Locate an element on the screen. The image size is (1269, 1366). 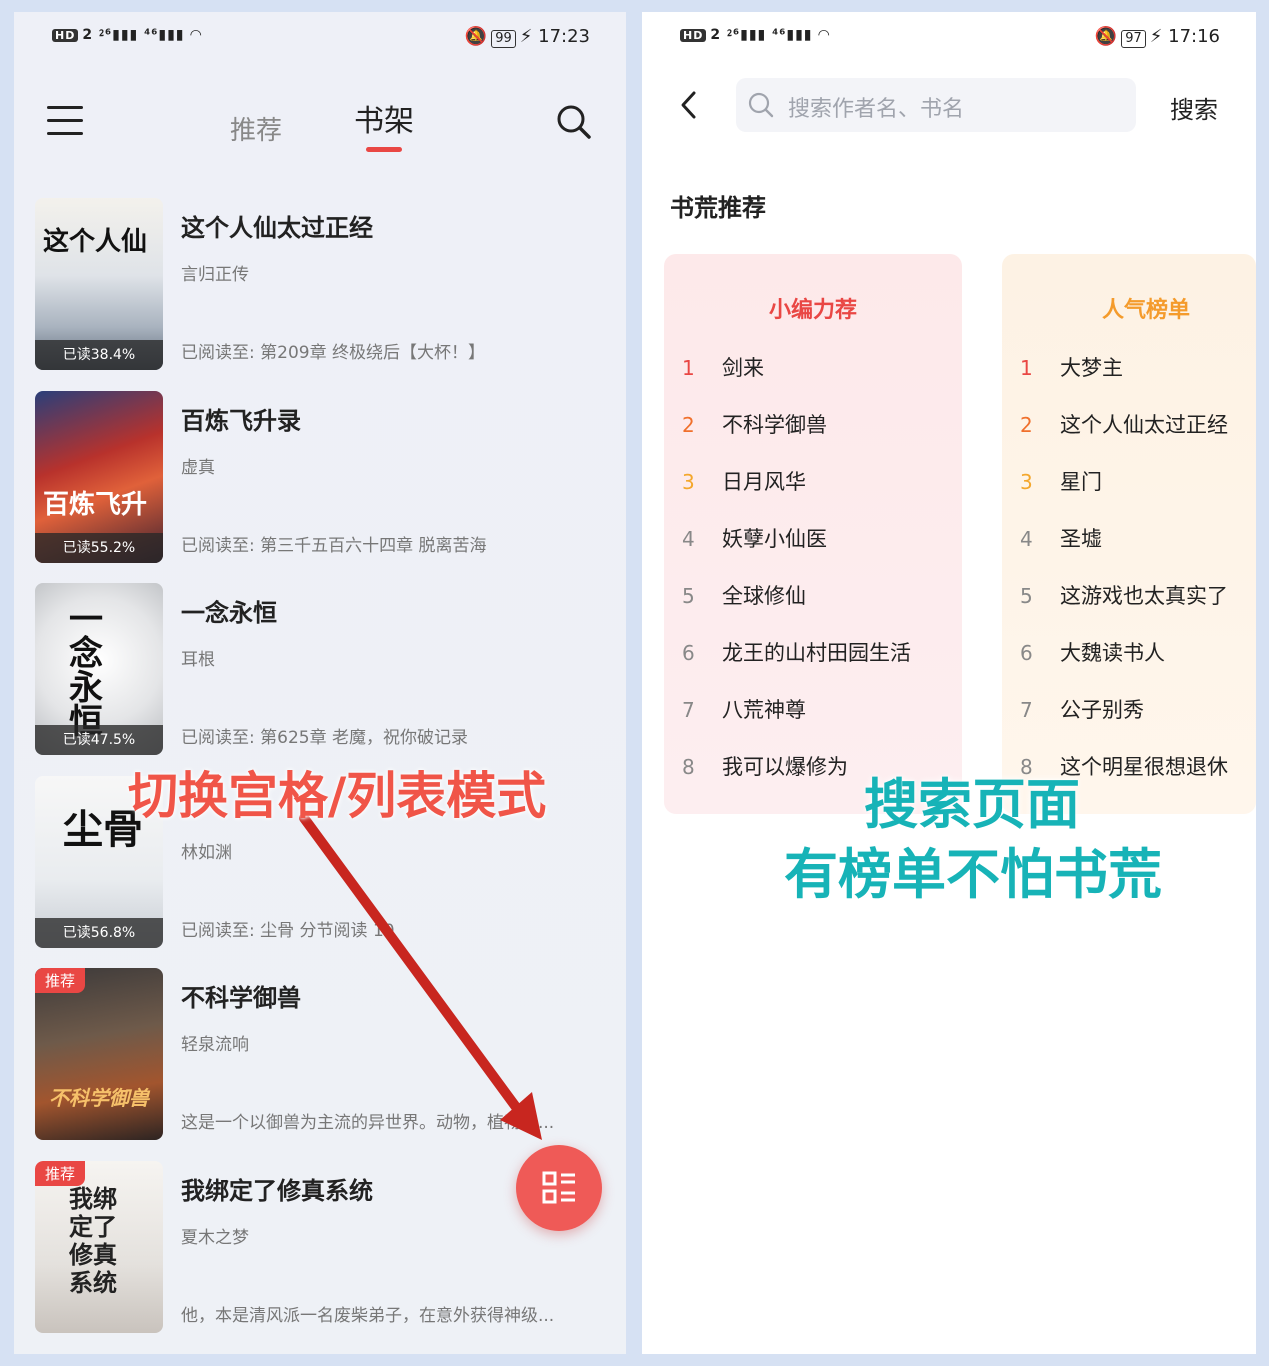
cover-title: 百炼飞升 is located at coordinates (95, 505).